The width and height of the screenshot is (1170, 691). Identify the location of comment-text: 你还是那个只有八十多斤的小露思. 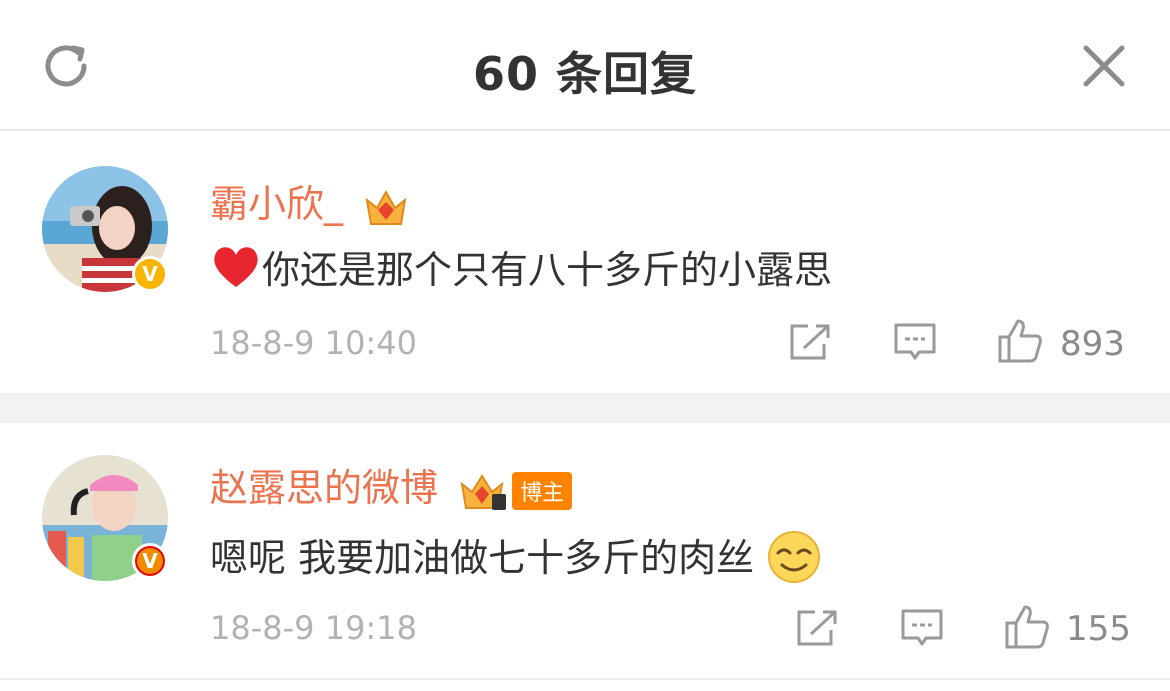
(521, 266).